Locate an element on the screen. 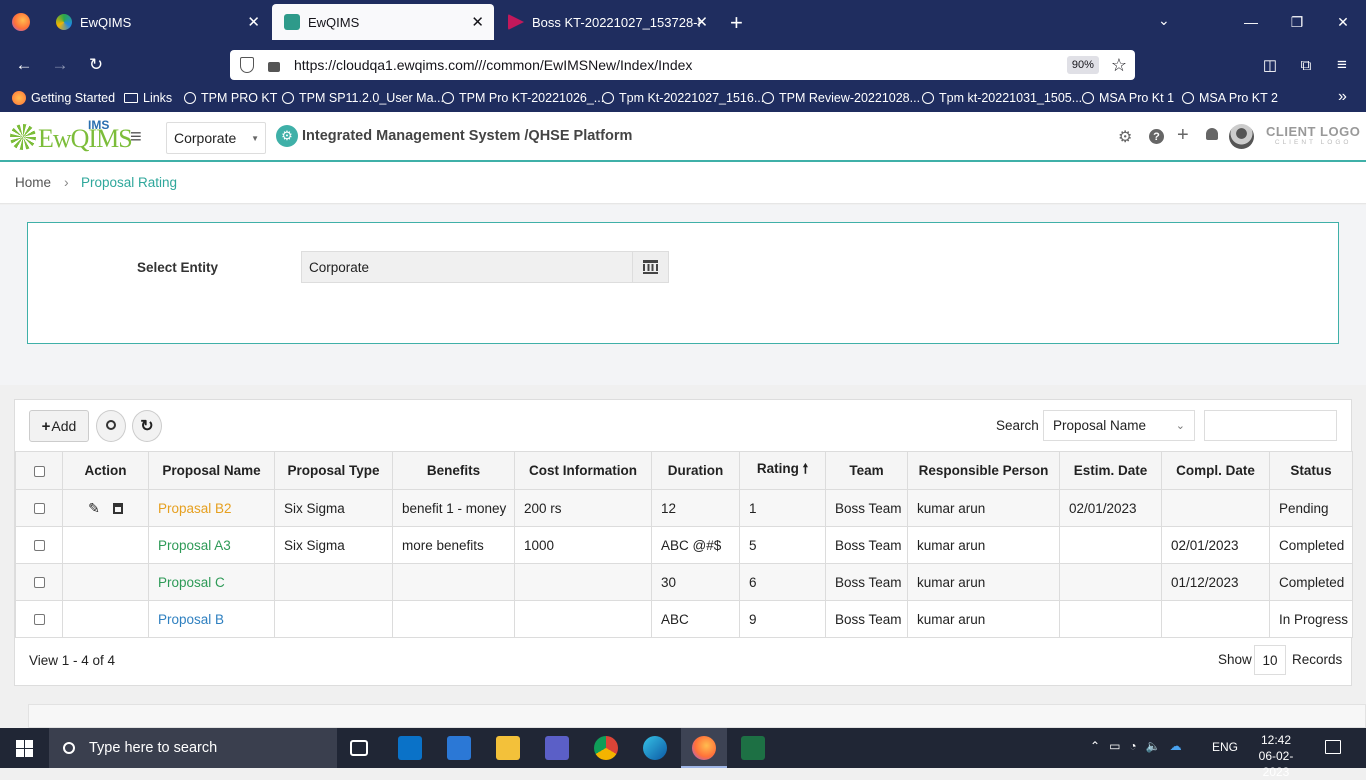 Image resolution: width=1366 pixels, height=780 pixels. entity-field: Corporate is located at coordinates (467, 267).